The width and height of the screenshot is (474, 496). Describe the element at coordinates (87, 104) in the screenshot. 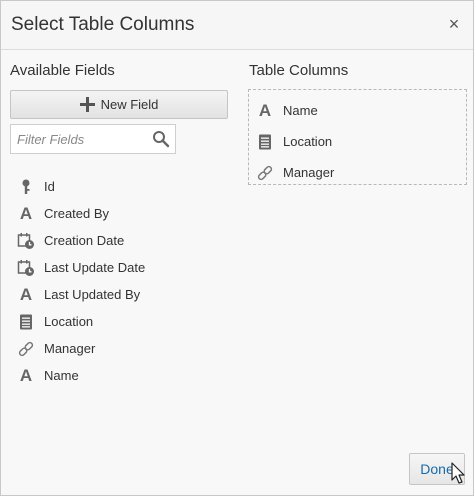

I see `plus-icon` at that location.